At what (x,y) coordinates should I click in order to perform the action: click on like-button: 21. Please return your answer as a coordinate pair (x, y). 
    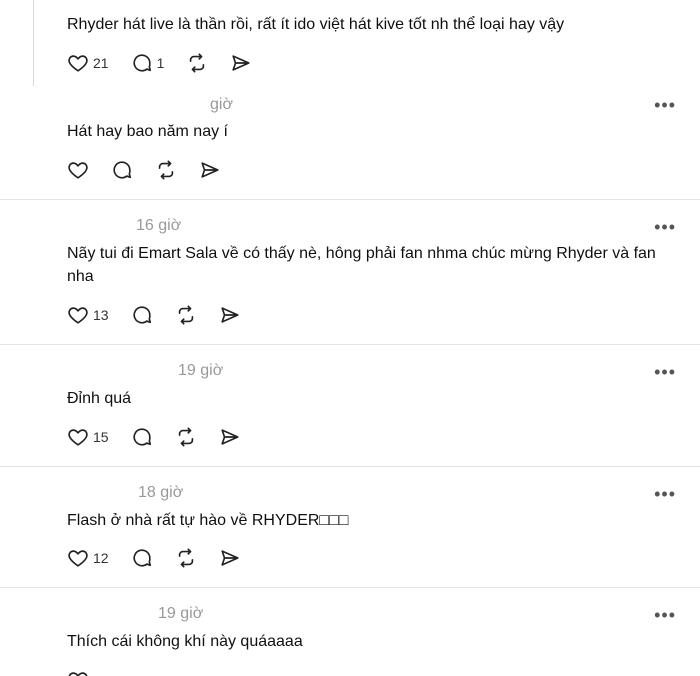
    Looking at the image, I should click on (88, 63).